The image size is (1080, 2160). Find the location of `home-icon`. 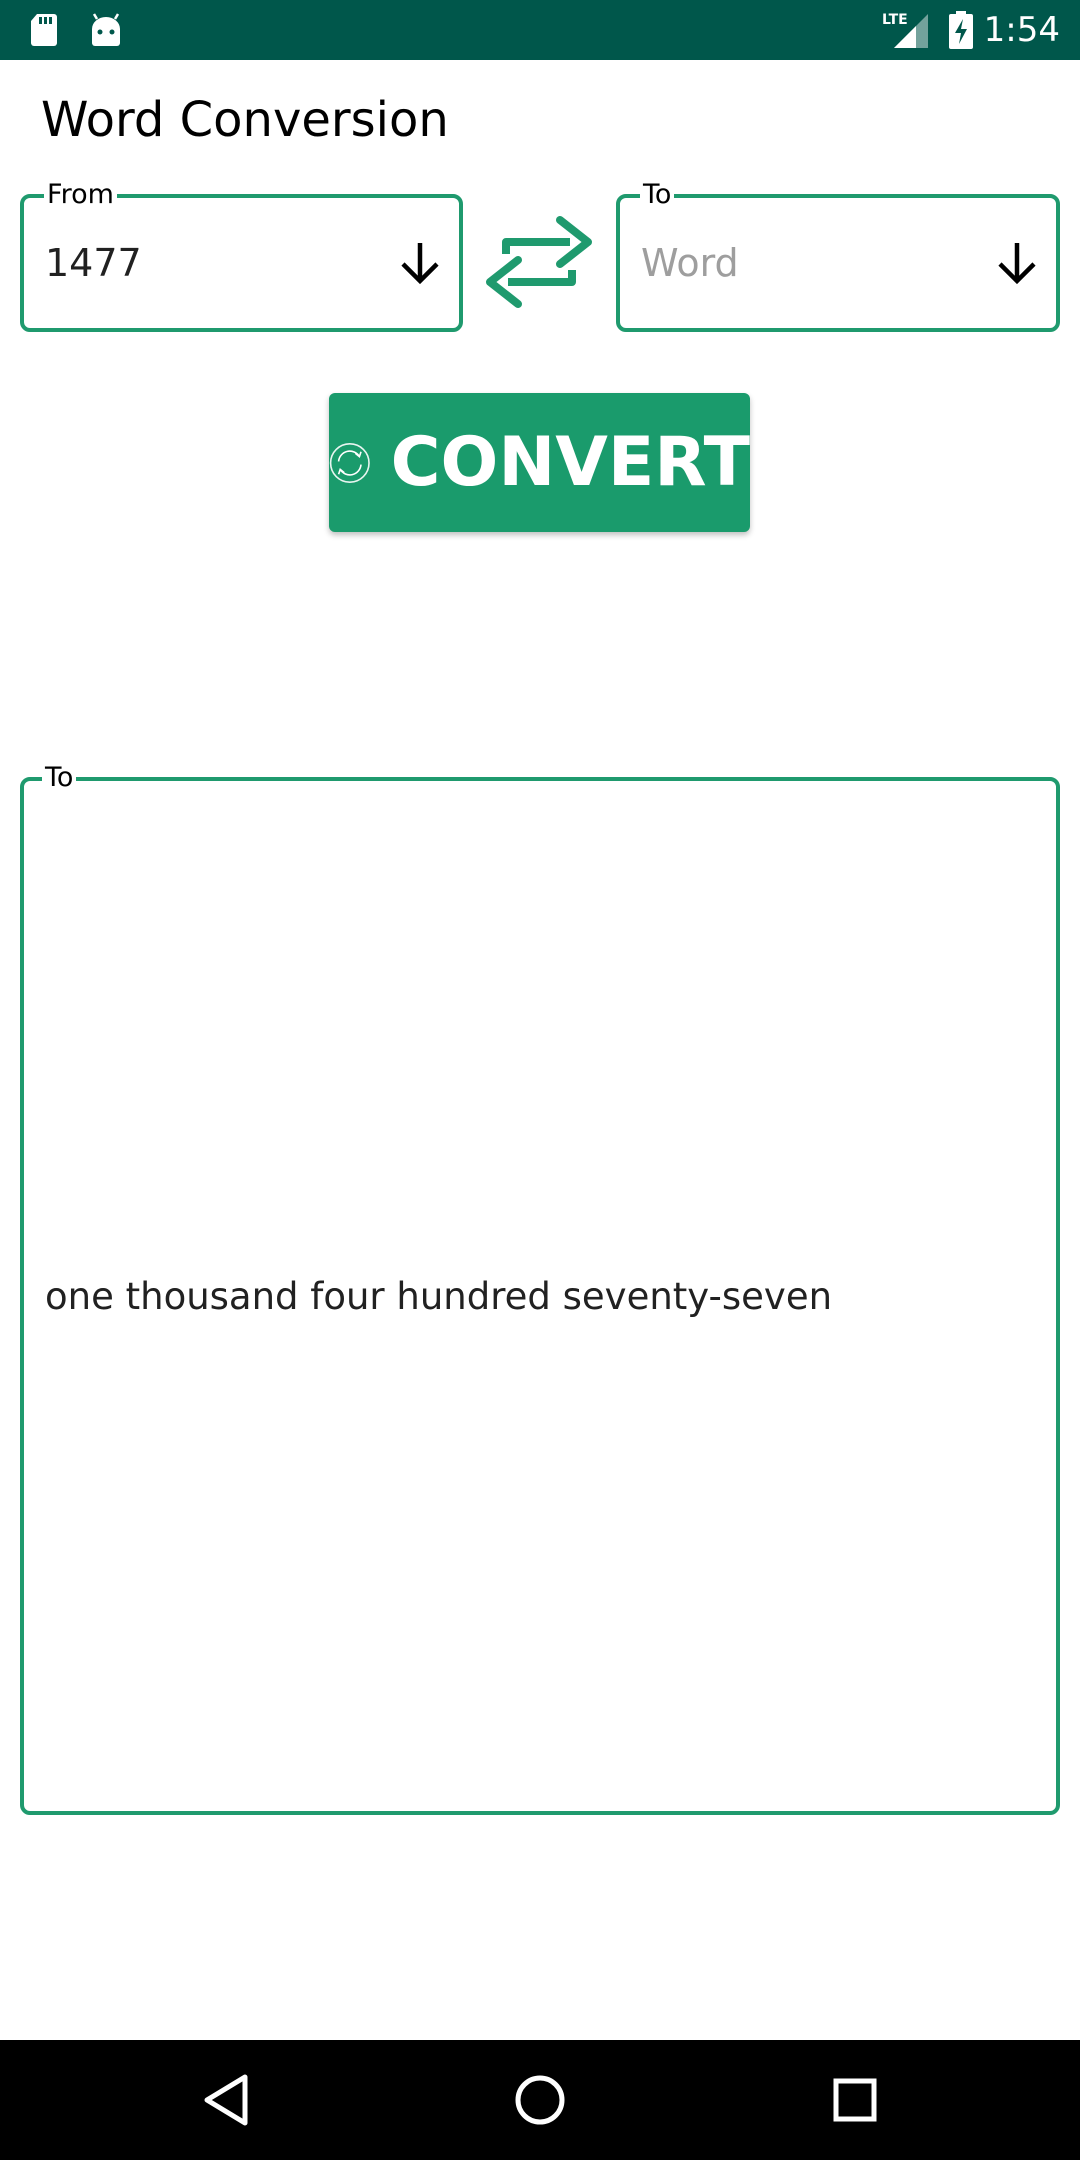

home-icon is located at coordinates (540, 2100).